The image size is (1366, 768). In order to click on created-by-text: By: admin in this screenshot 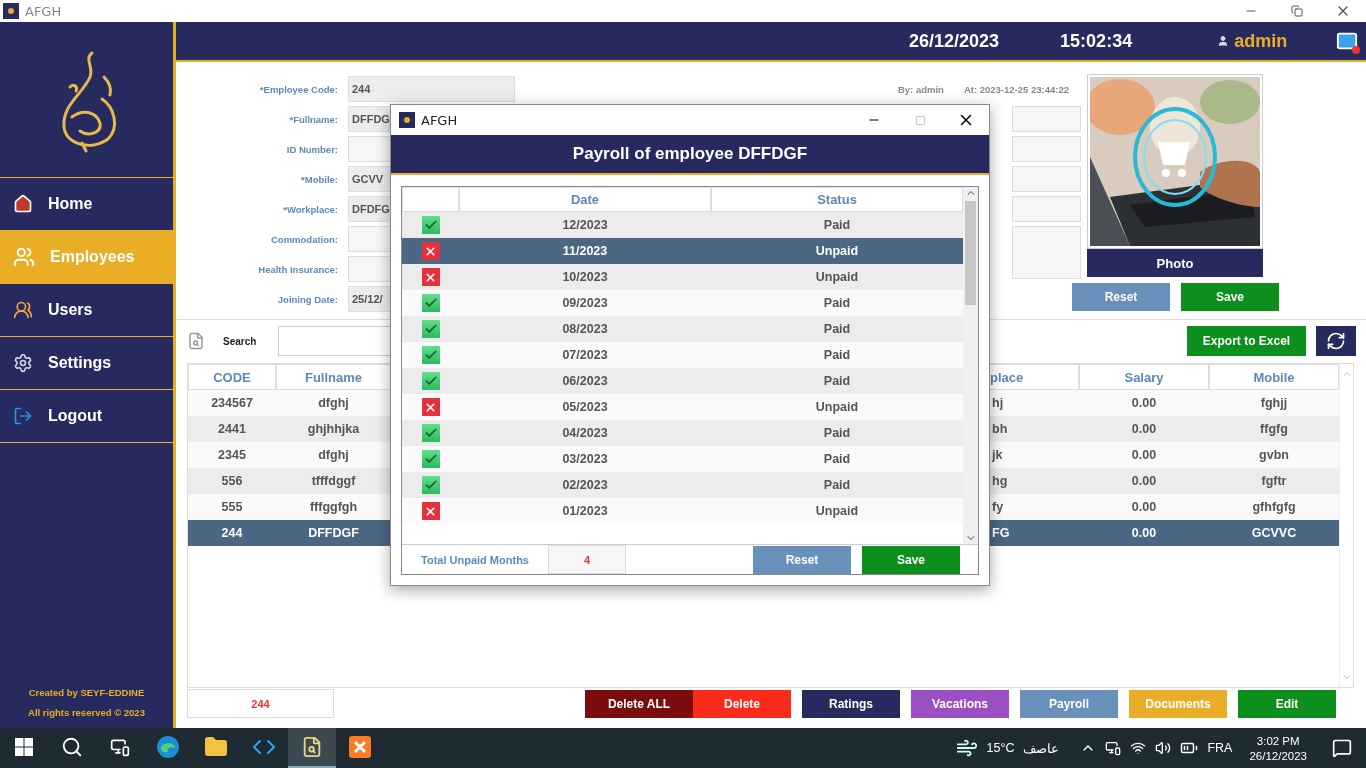, I will do `click(920, 89)`.